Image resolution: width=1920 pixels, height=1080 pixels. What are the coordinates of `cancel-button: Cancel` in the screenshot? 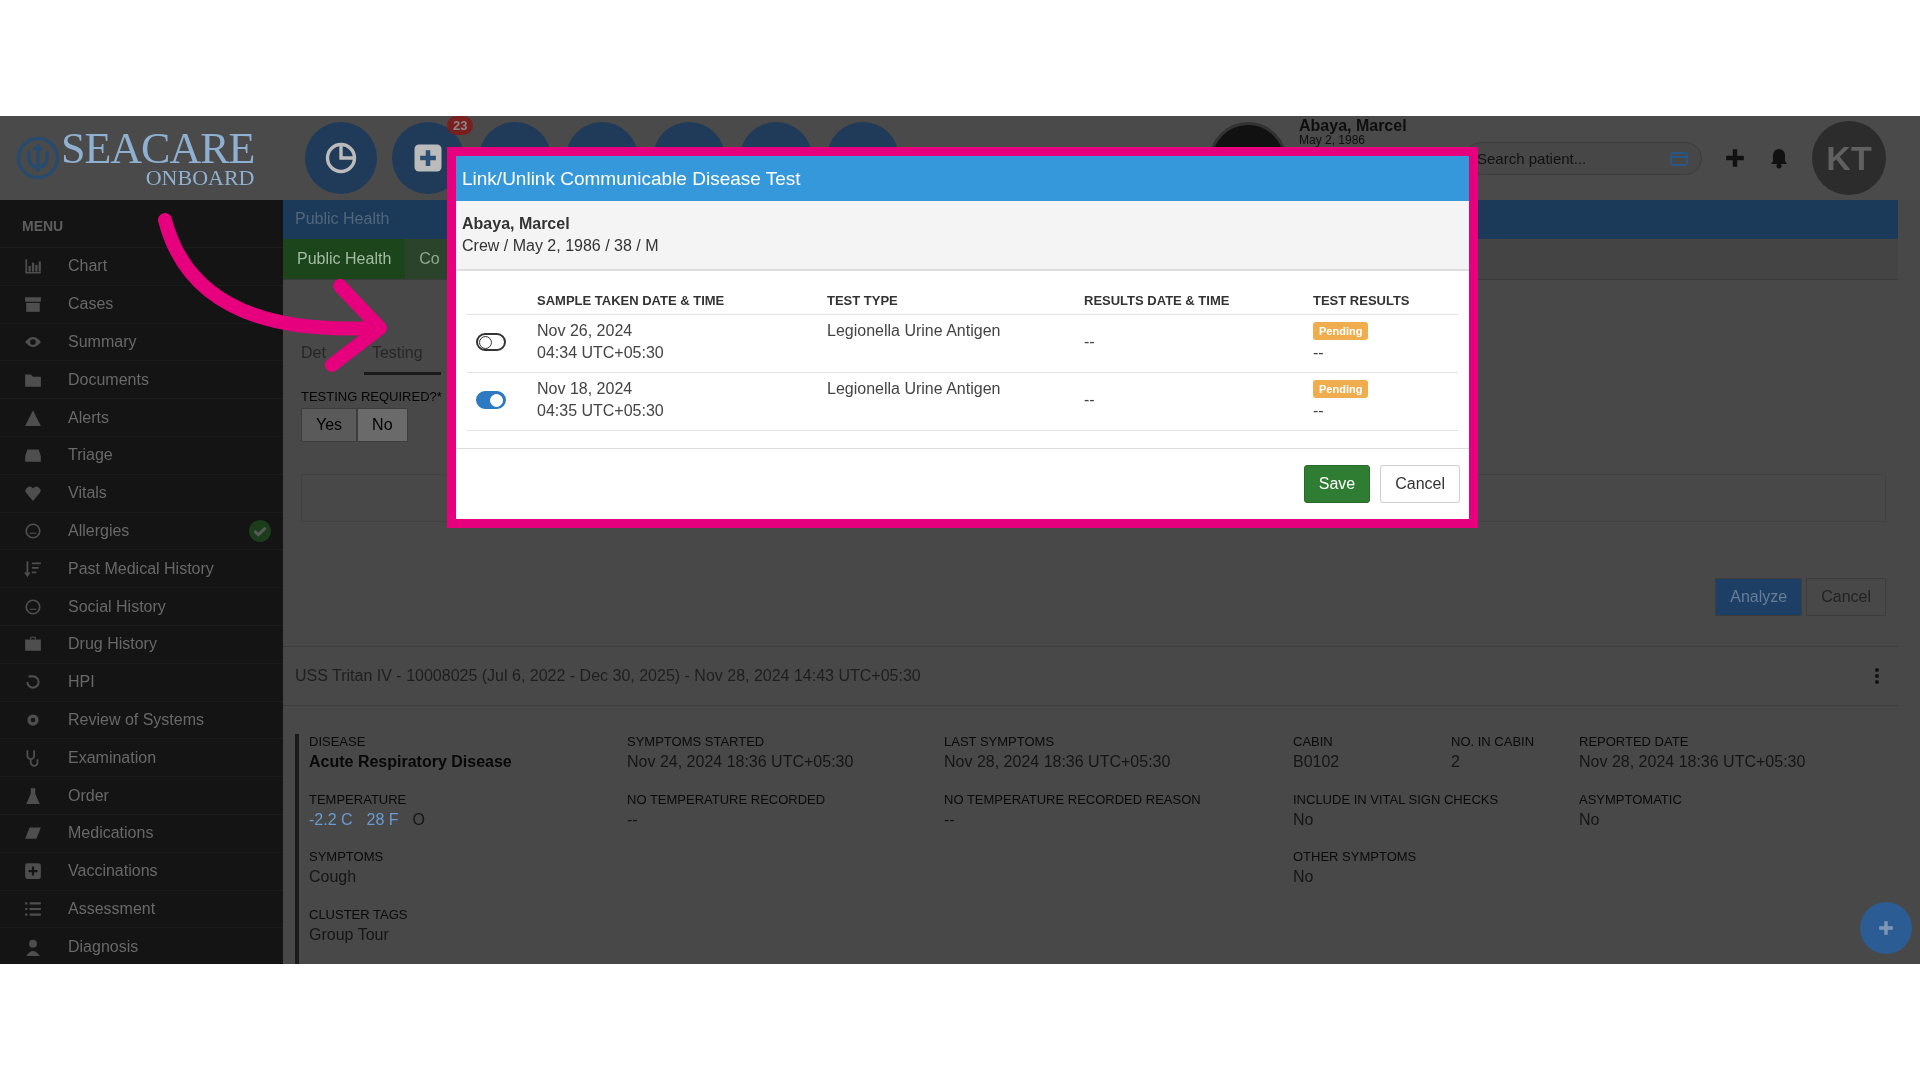 It's located at (1420, 484).